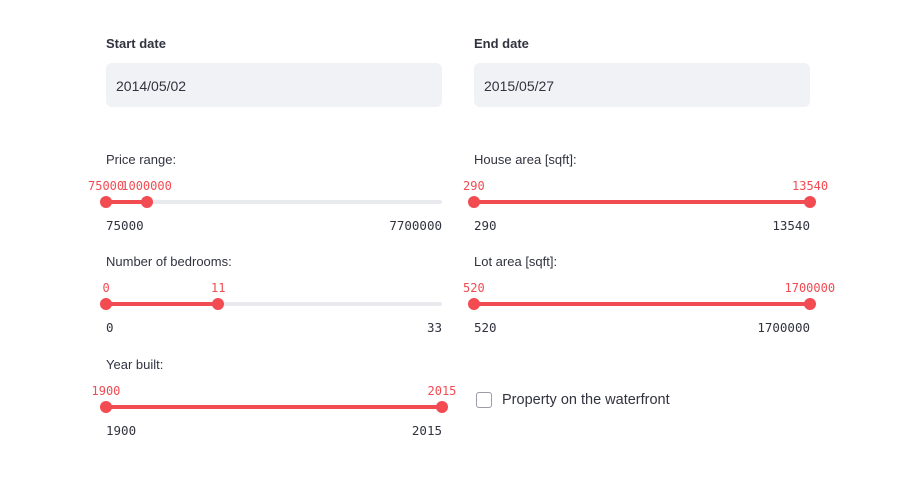 The image size is (924, 481). Describe the element at coordinates (146, 186) in the screenshot. I see `slider-high-value: 1000000` at that location.